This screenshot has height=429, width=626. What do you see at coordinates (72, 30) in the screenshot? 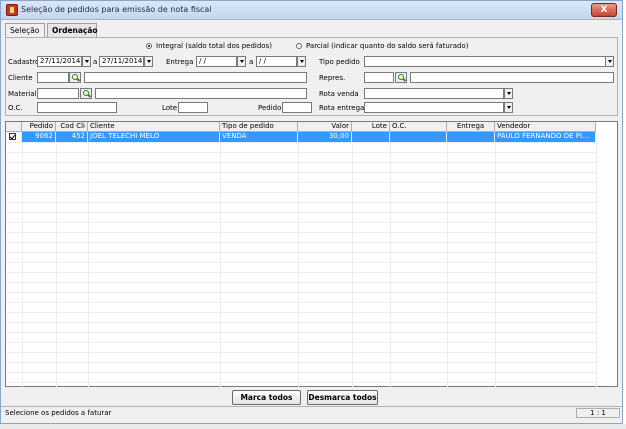
I see `tab-ordenacao: Ordenação` at bounding box center [72, 30].